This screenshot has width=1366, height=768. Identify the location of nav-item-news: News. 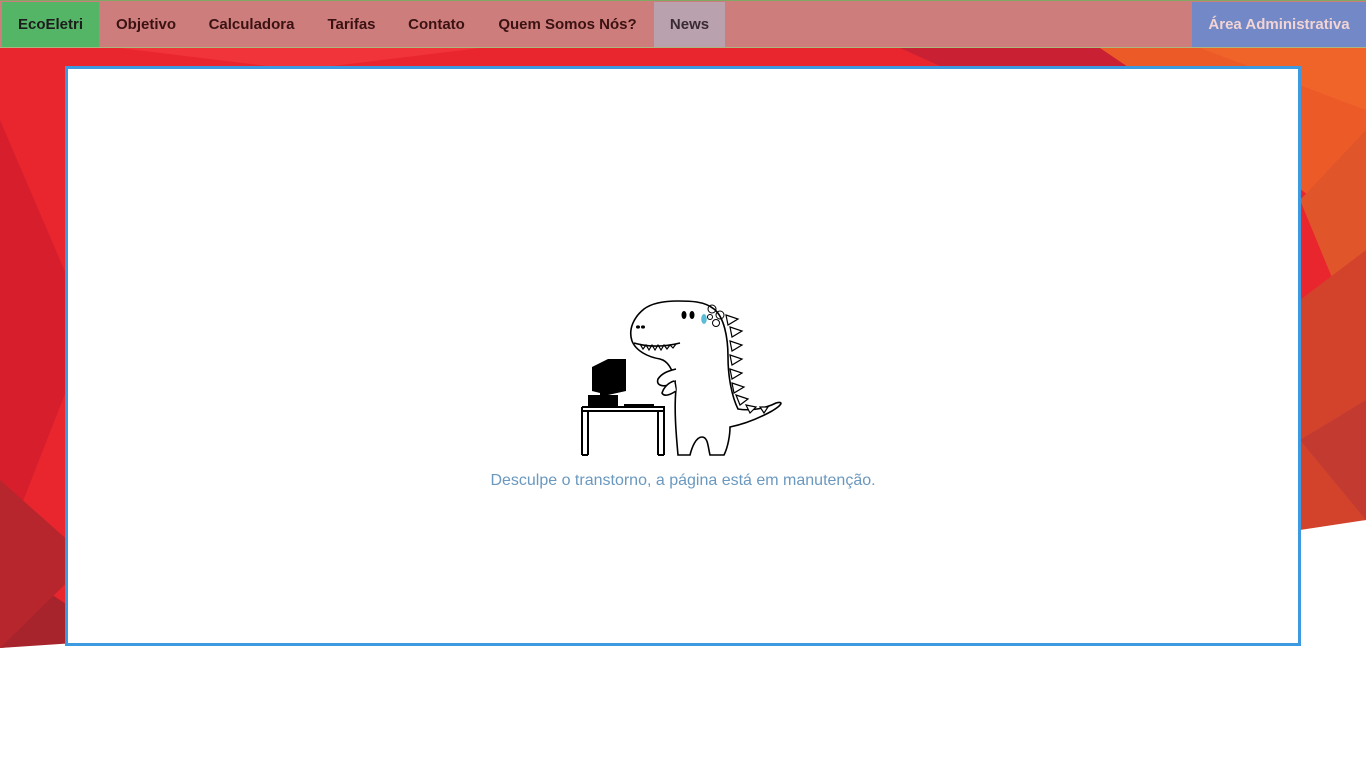
(689, 24).